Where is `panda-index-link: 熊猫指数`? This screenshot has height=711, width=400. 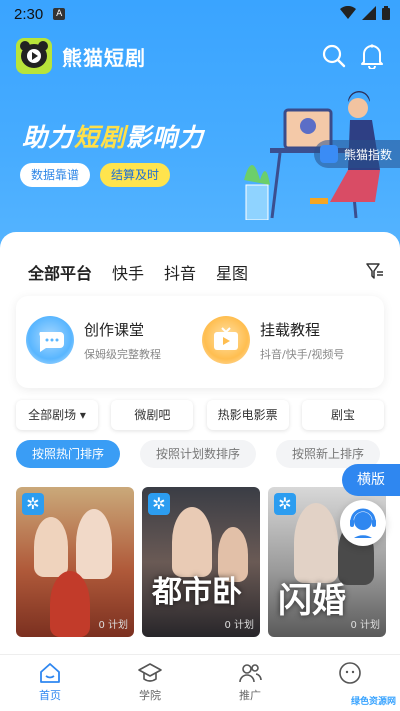 panda-index-link: 熊猫指数 is located at coordinates (356, 154).